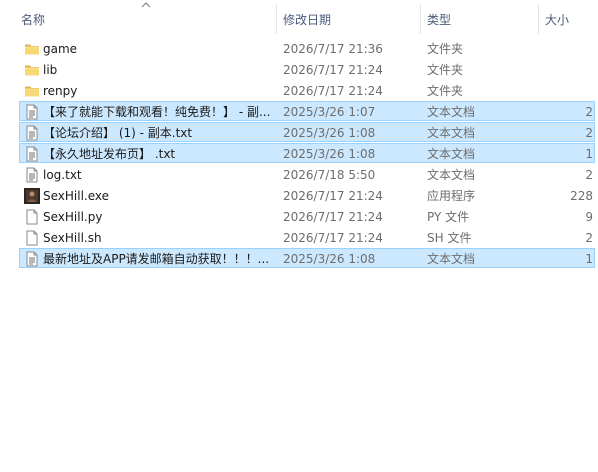 Image resolution: width=598 pixels, height=472 pixels. What do you see at coordinates (448, 217) in the screenshot?
I see `file-type: PY 文件` at bounding box center [448, 217].